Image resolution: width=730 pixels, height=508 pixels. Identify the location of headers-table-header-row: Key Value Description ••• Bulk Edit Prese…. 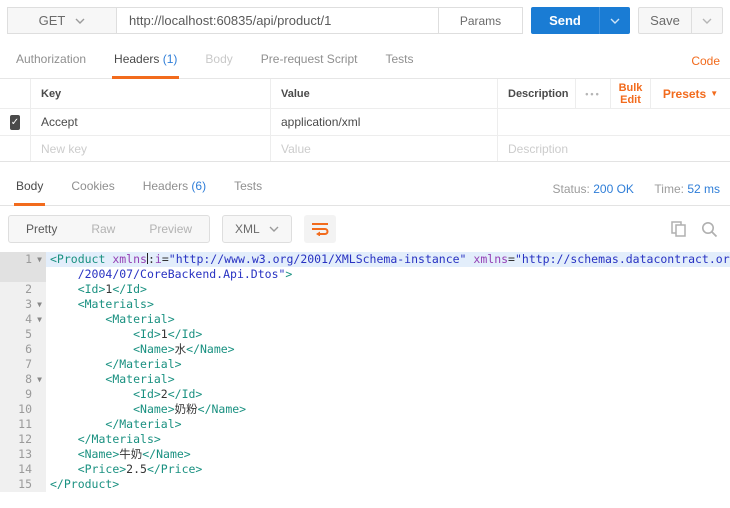
(365, 94).